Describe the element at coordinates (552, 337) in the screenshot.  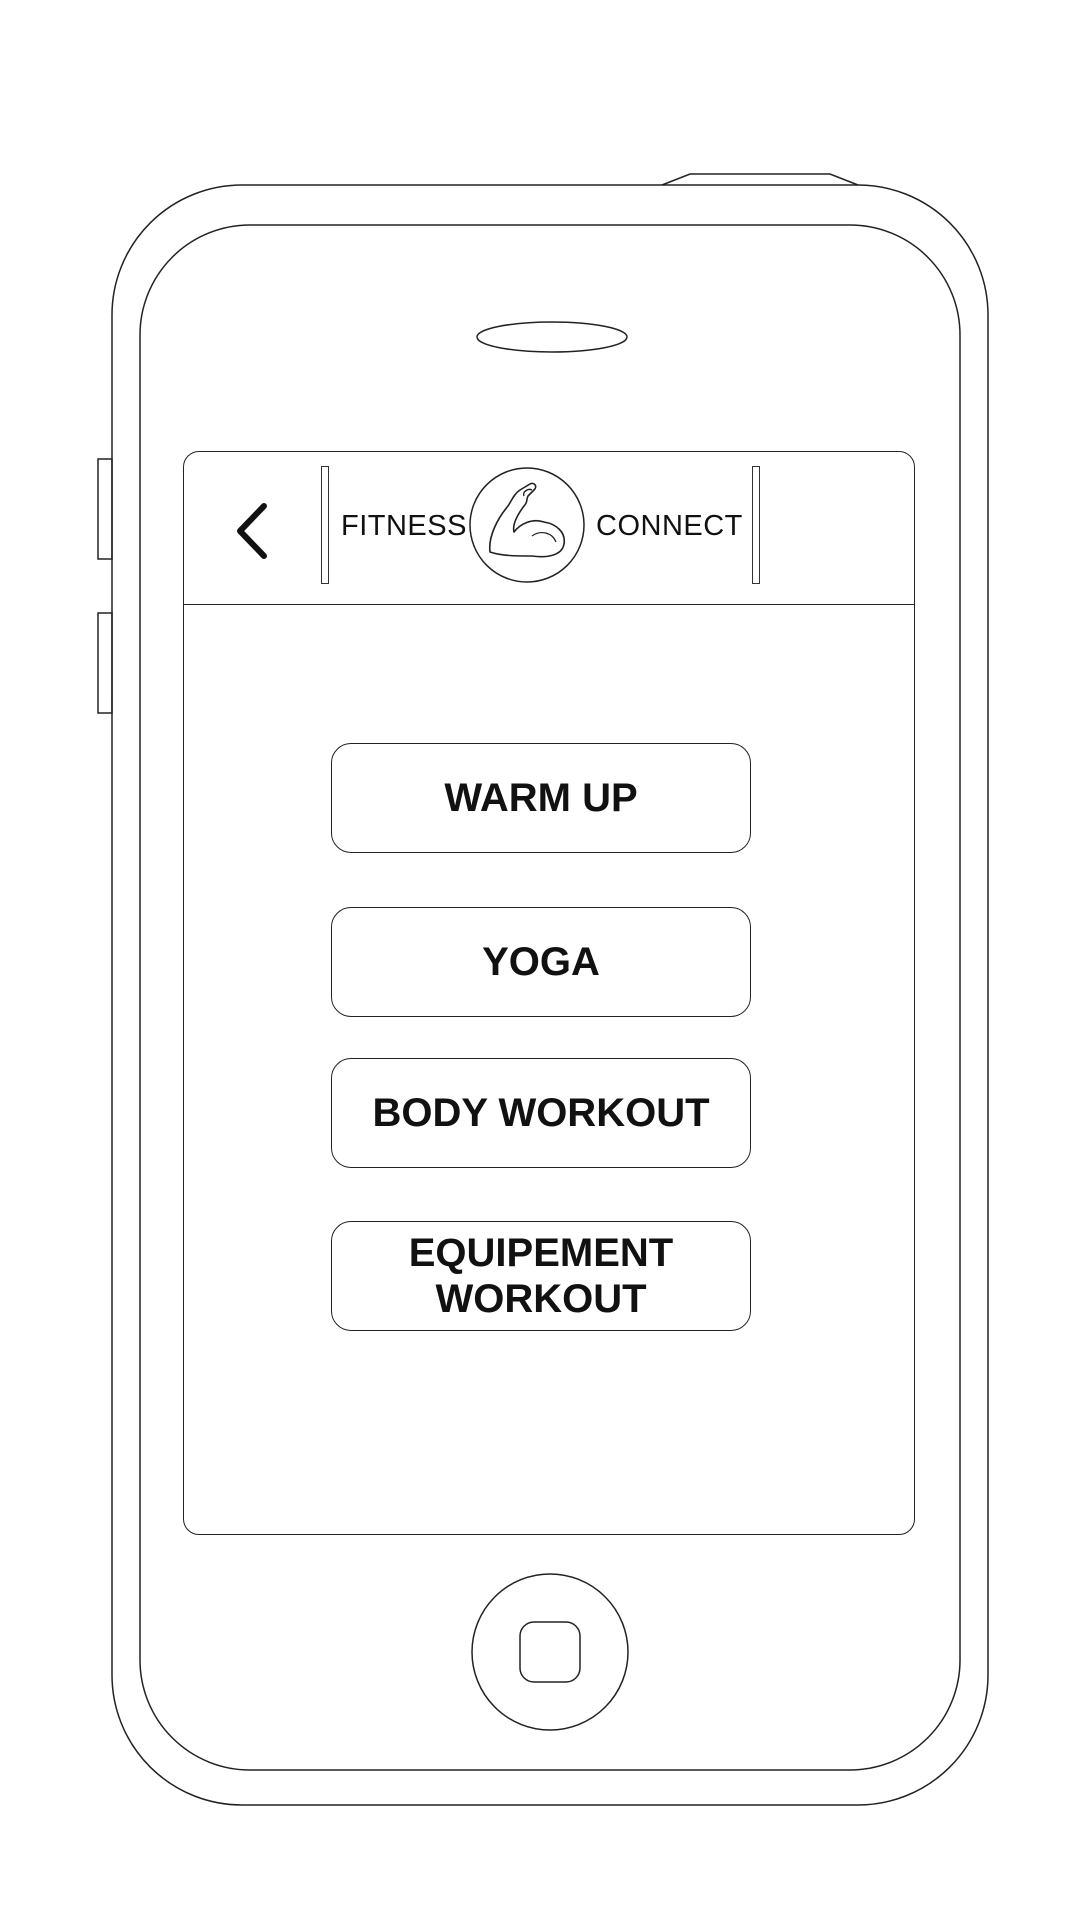
I see `speaker-grille-icon` at that location.